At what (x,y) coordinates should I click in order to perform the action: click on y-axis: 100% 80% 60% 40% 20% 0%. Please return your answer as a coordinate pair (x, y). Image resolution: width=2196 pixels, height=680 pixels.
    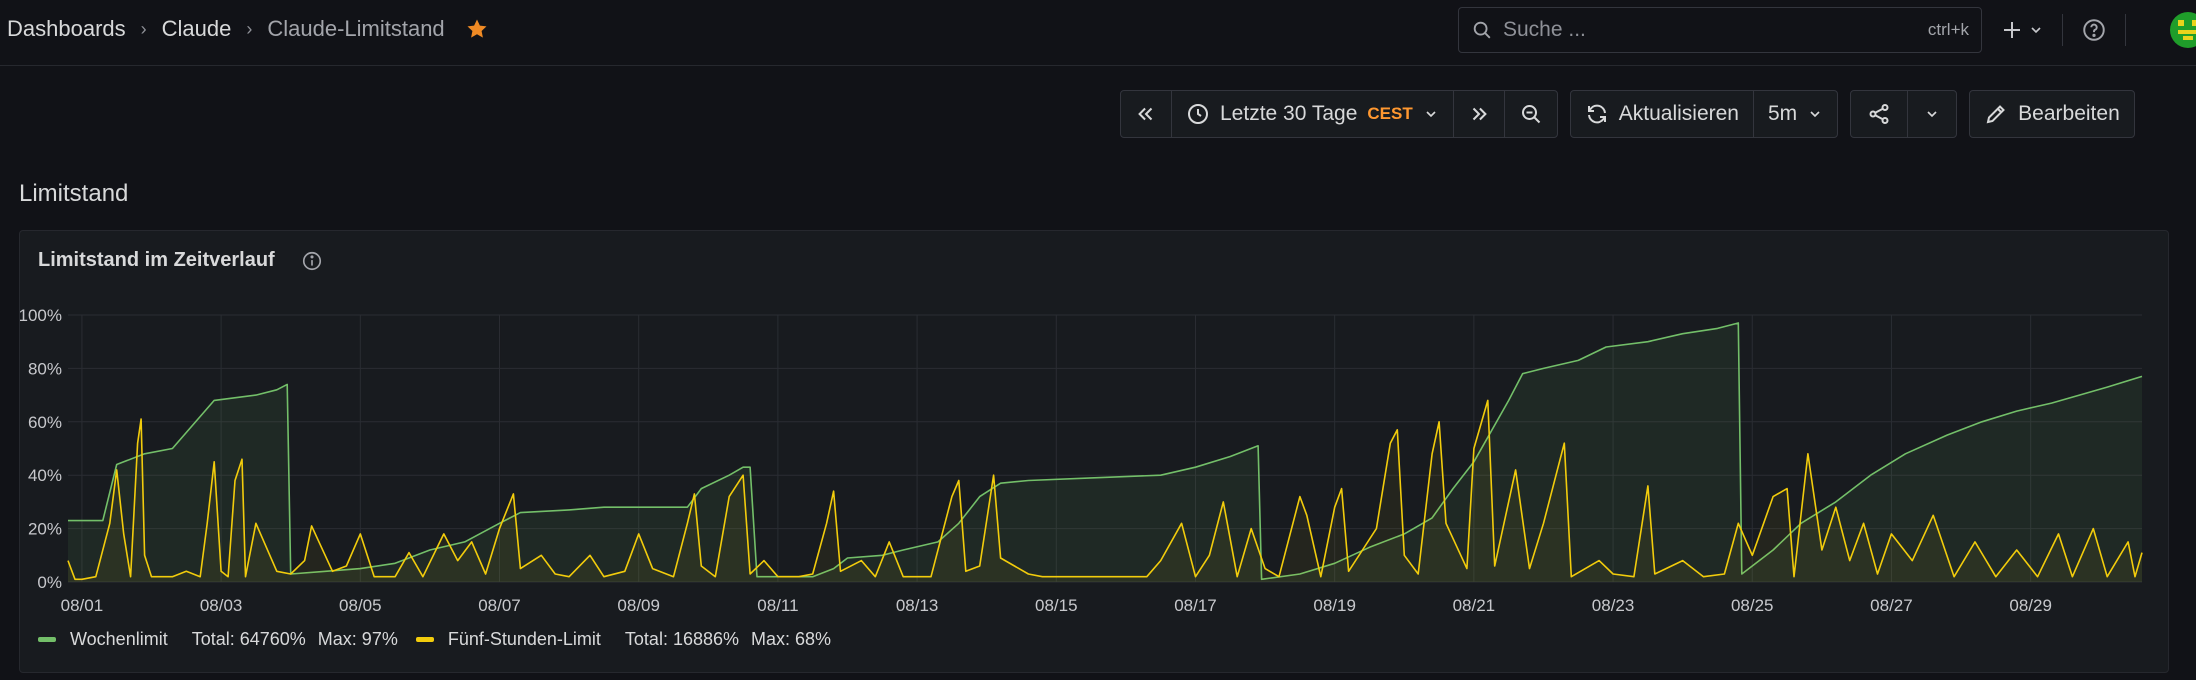
    Looking at the image, I should click on (41, 449).